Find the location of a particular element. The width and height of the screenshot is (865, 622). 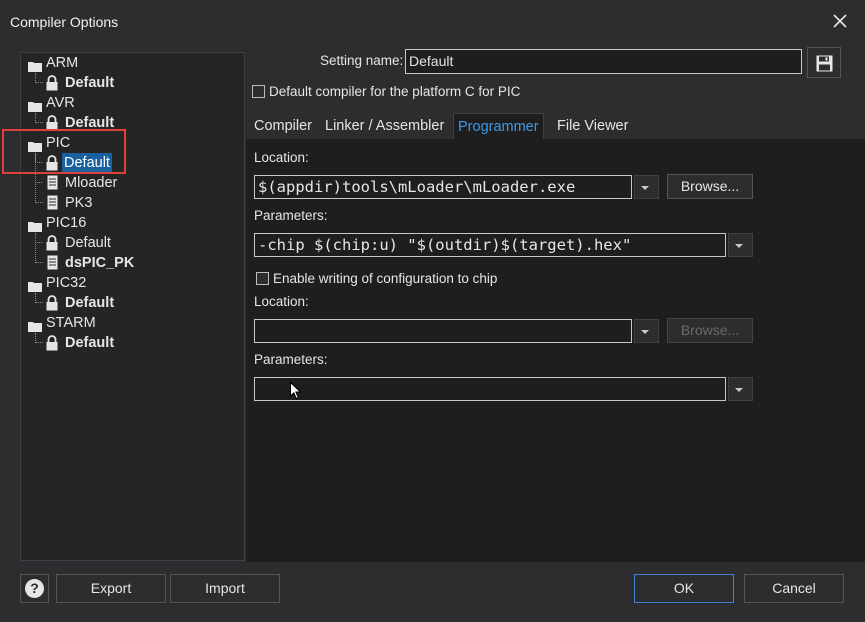

config-location-dropdown-button is located at coordinates (646, 331).